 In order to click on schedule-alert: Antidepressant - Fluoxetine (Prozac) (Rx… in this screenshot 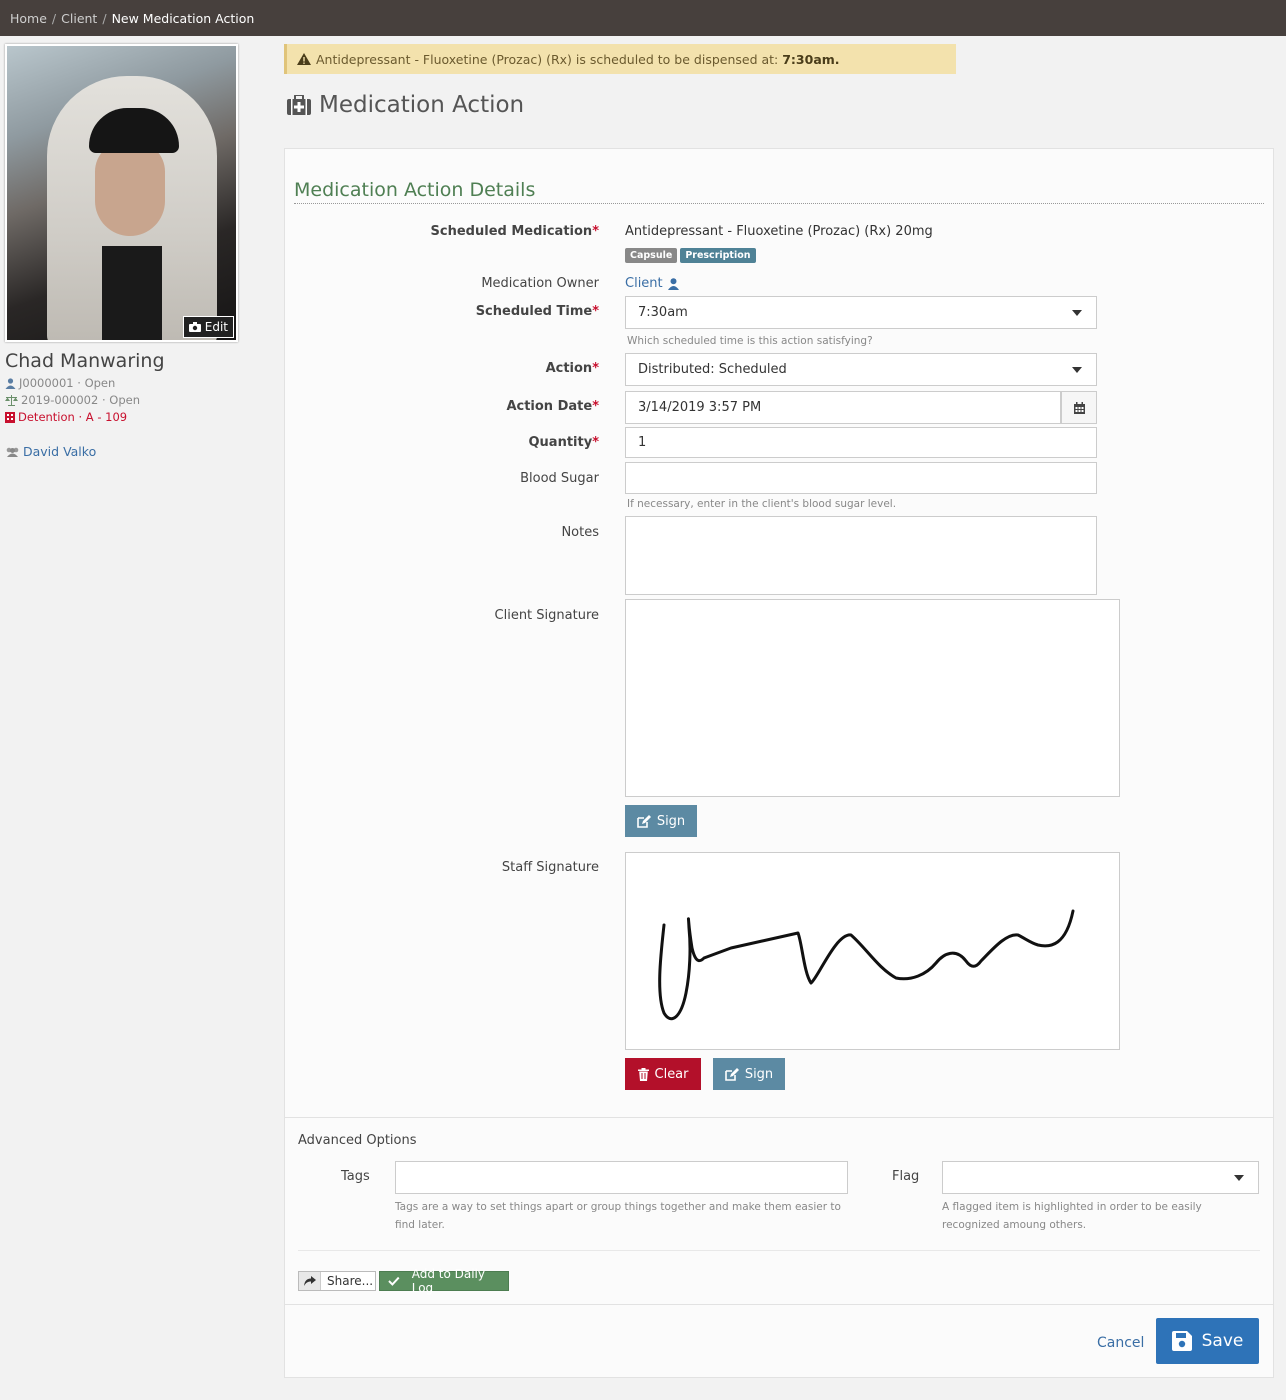, I will do `click(620, 59)`.